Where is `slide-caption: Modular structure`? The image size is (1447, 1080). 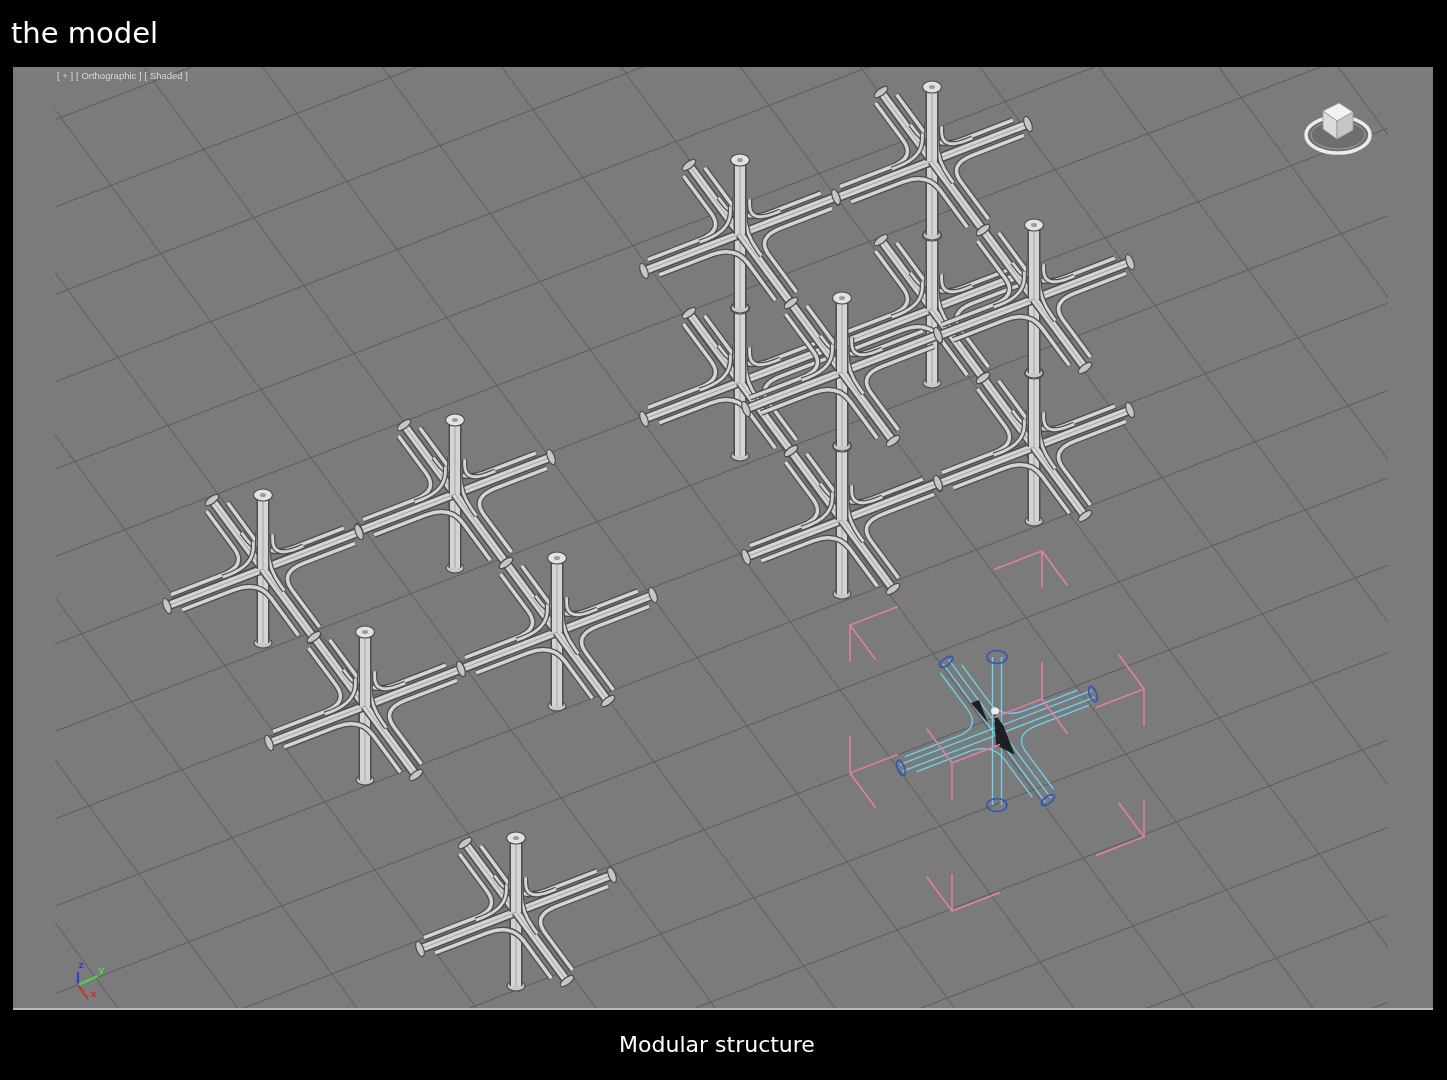 slide-caption: Modular structure is located at coordinates (717, 1045).